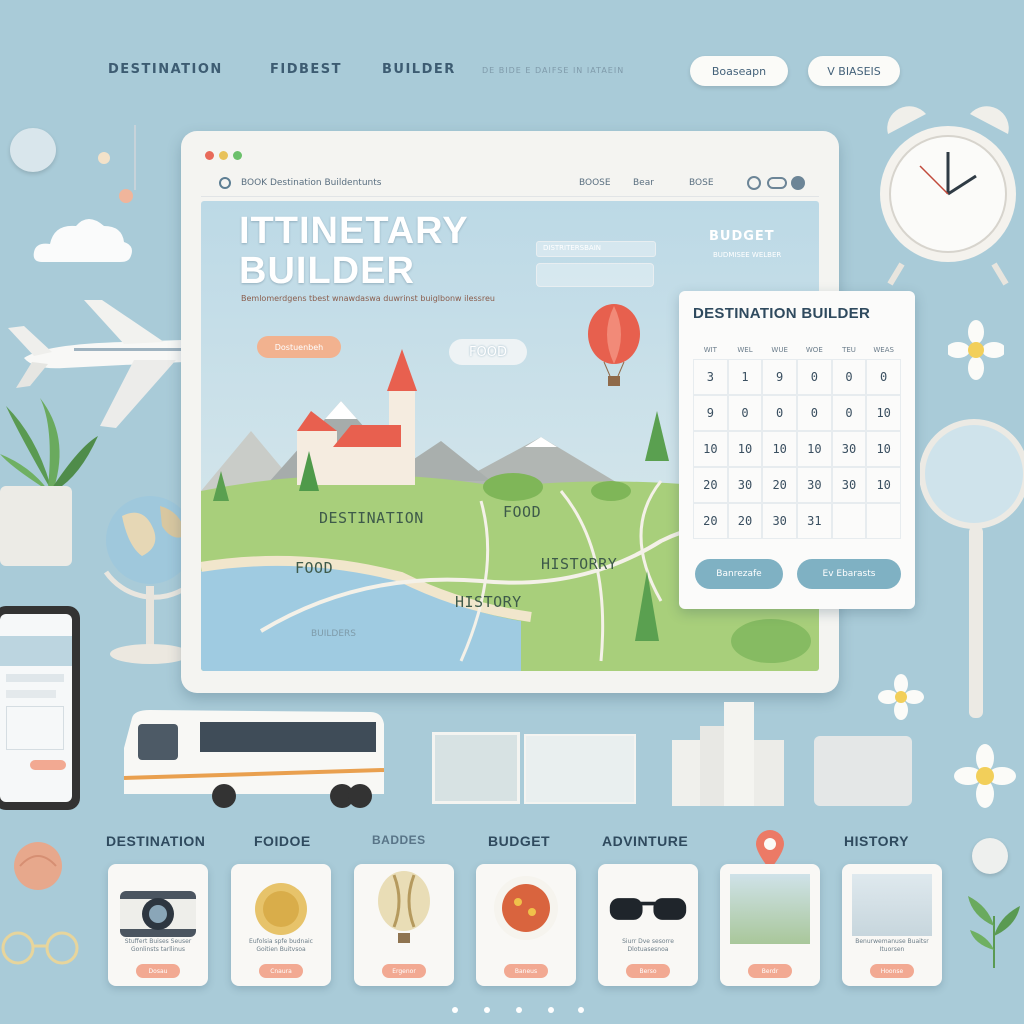  Describe the element at coordinates (614, 345) in the screenshot. I see `hot-air-balloon-icon` at that location.